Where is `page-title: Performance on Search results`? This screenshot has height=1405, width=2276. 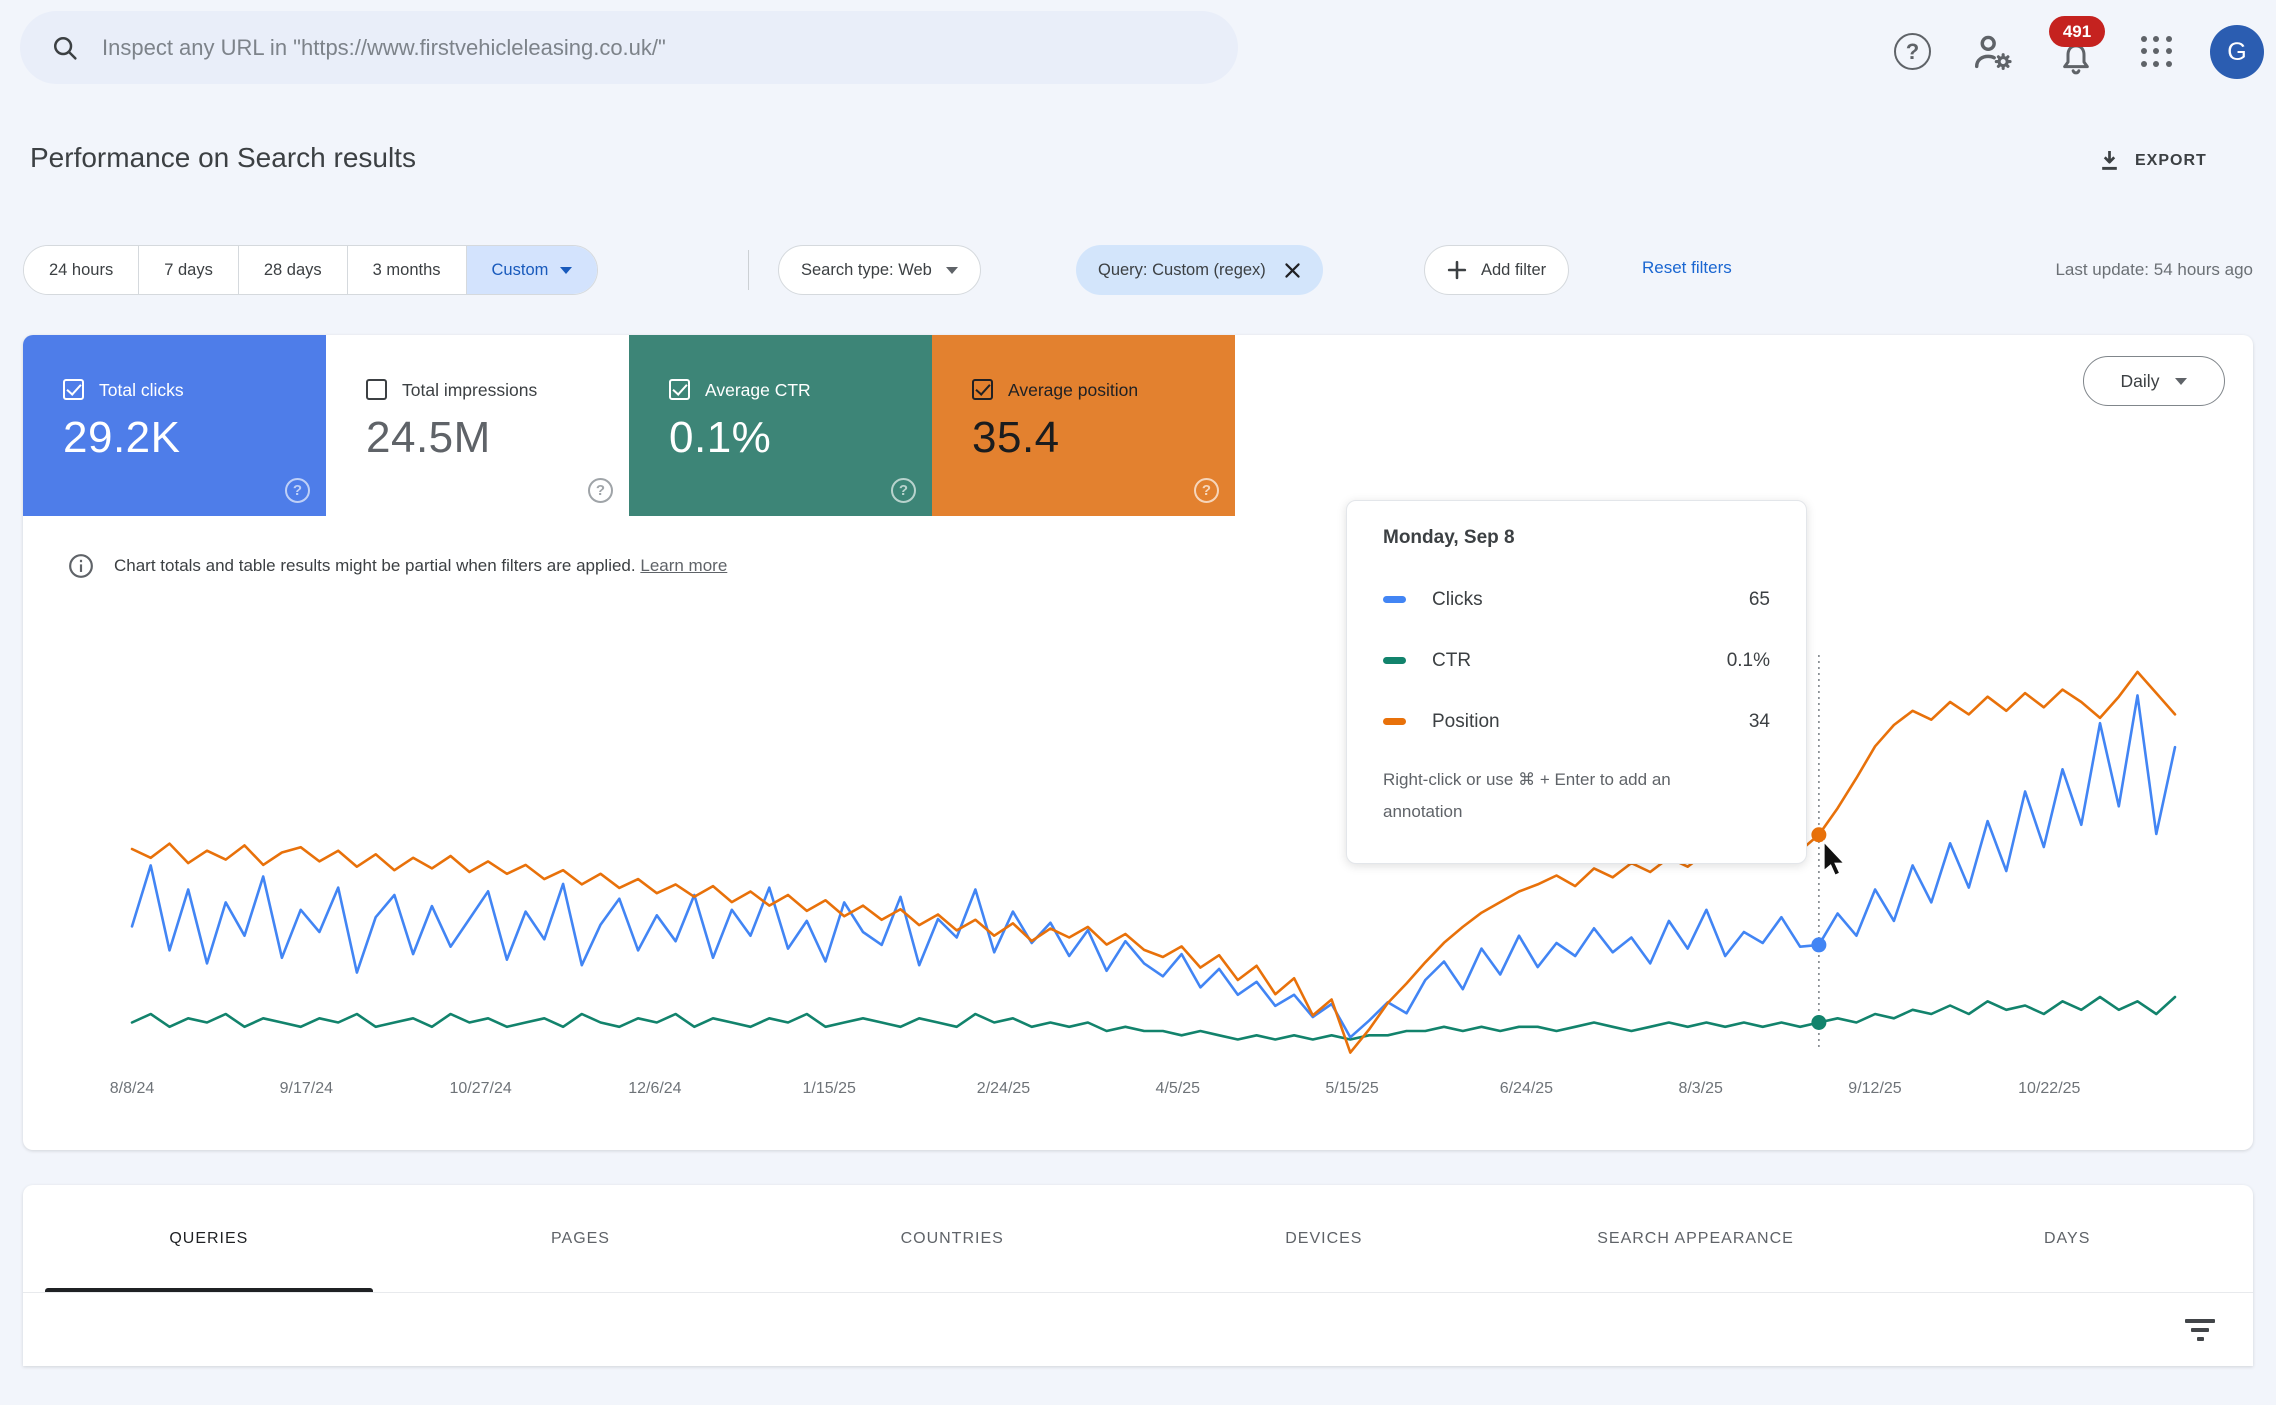 page-title: Performance on Search results is located at coordinates (223, 157).